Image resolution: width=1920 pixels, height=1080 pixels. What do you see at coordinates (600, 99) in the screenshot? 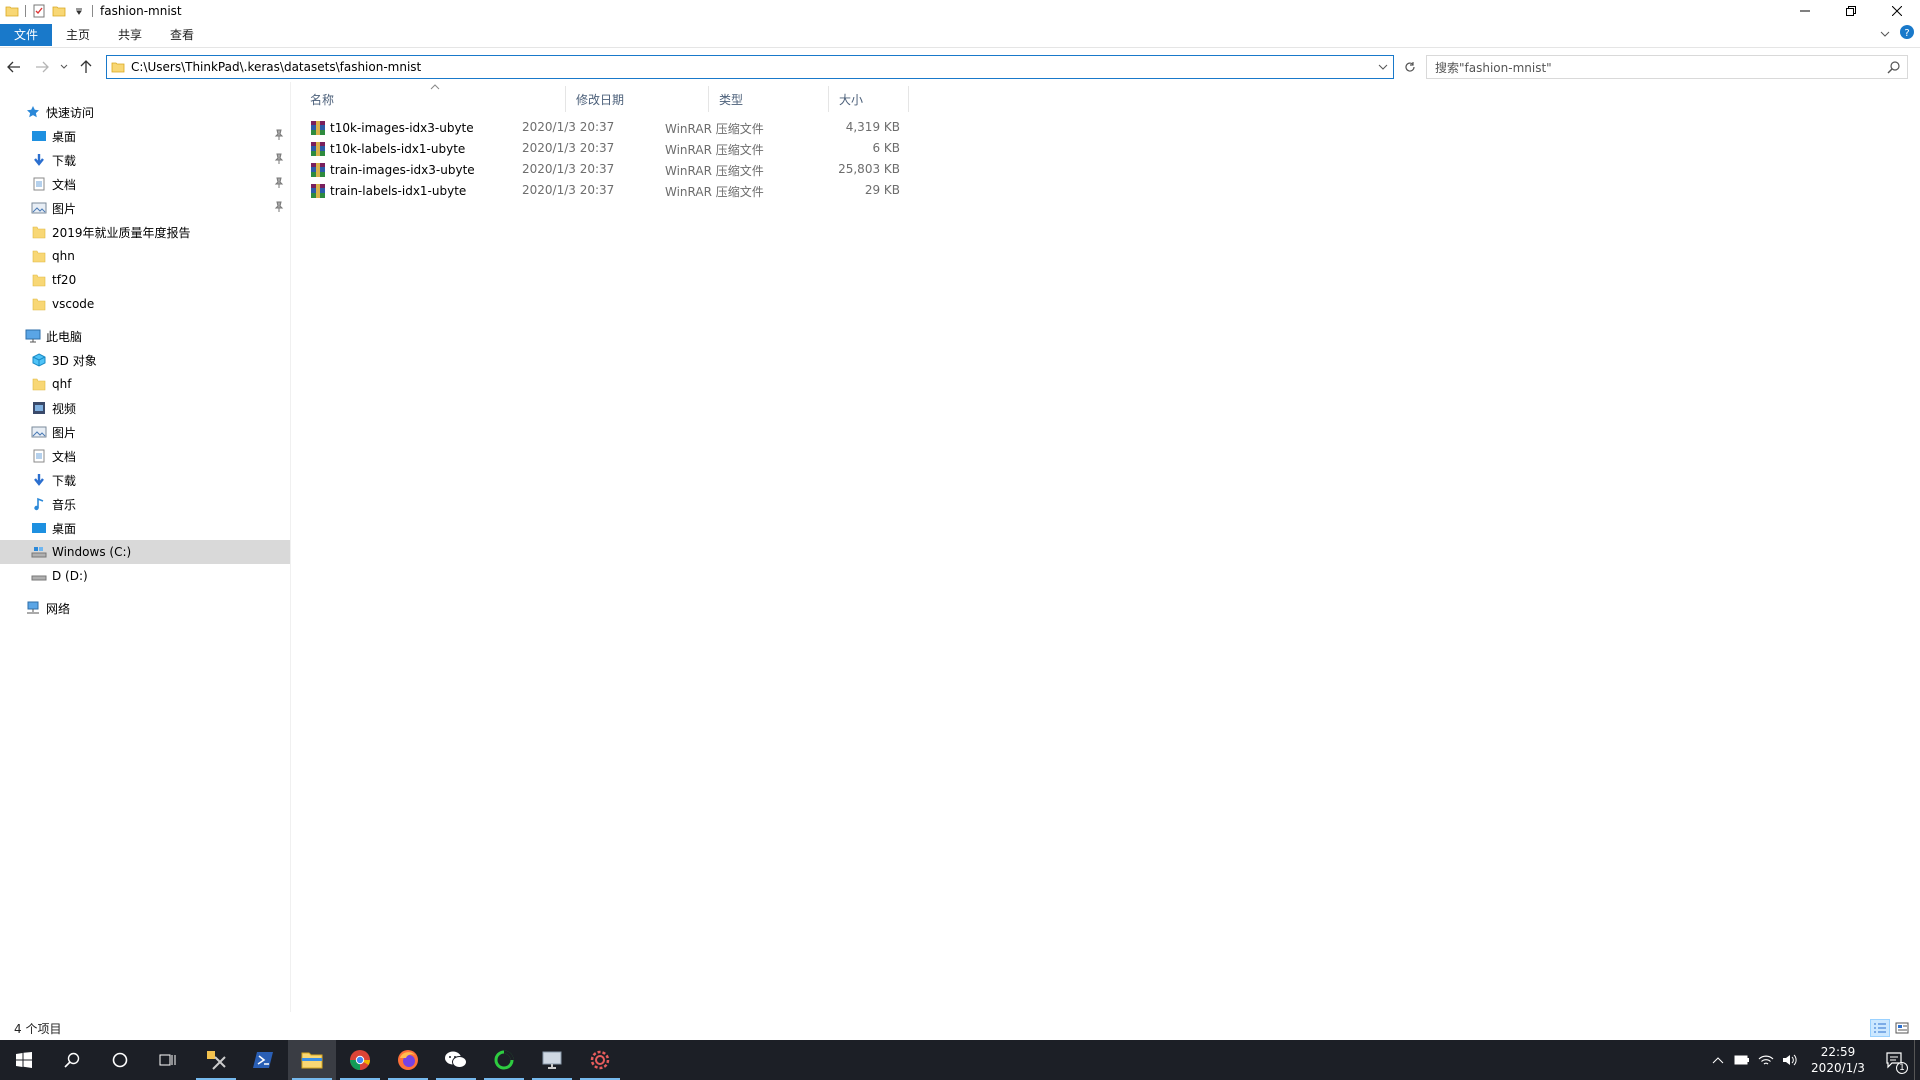
I see `column-label: 修改日期` at bounding box center [600, 99].